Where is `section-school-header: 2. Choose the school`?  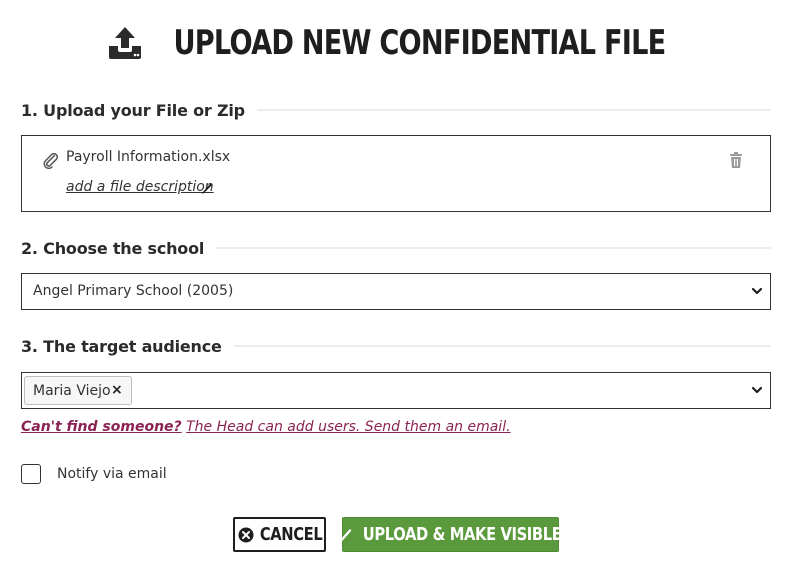
section-school-header: 2. Choose the school is located at coordinates (396, 248).